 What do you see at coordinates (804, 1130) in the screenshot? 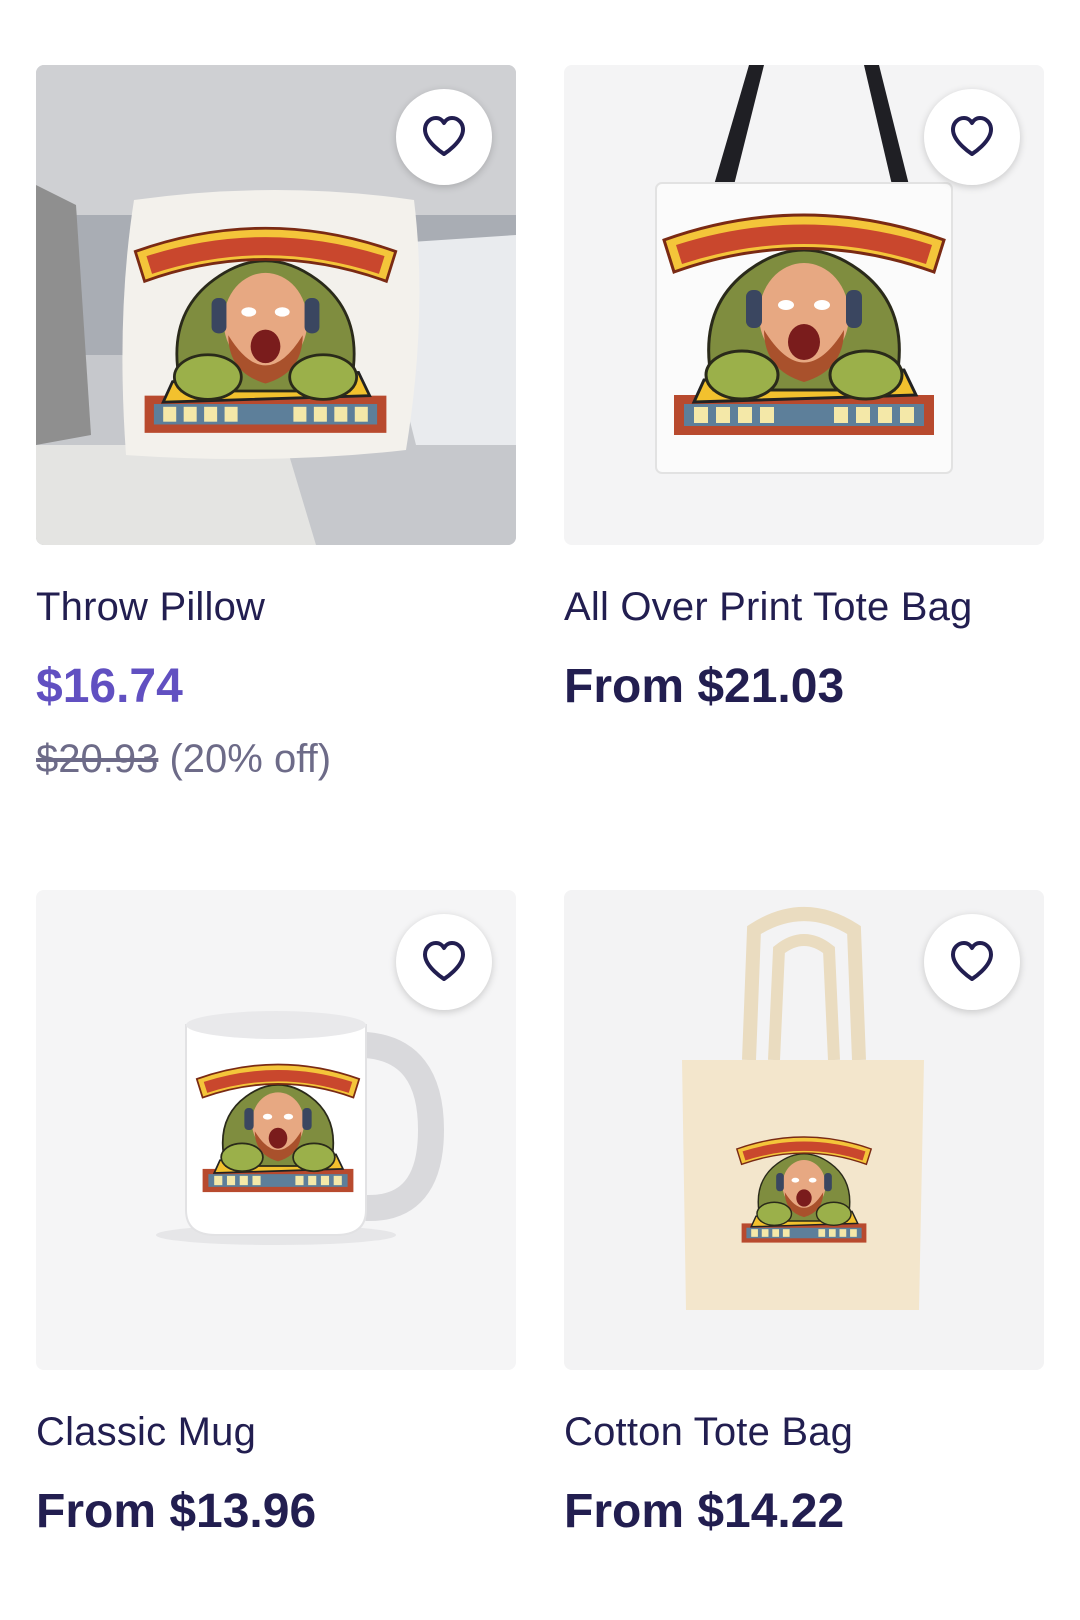
I see `product-image-cotton-tote` at bounding box center [804, 1130].